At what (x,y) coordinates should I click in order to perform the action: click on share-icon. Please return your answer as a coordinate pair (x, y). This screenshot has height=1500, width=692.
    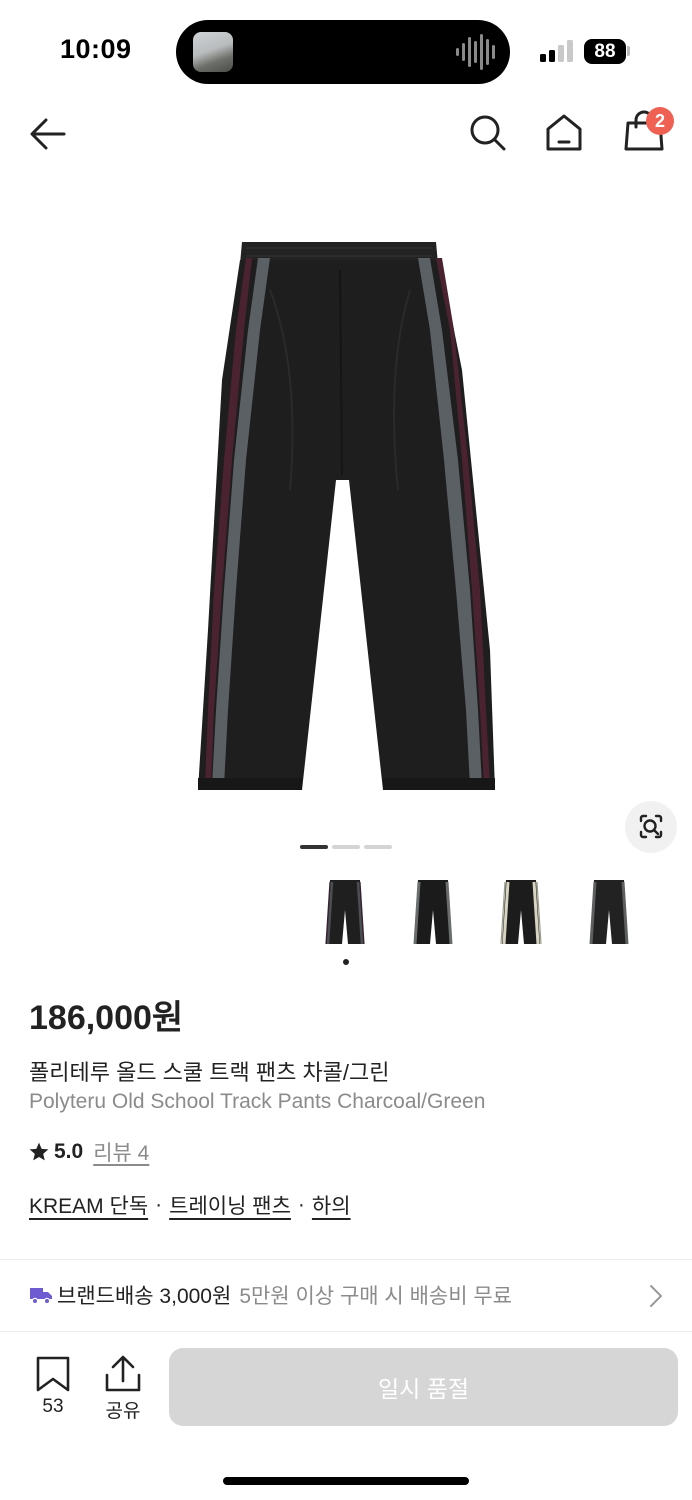
    Looking at the image, I should click on (123, 1373).